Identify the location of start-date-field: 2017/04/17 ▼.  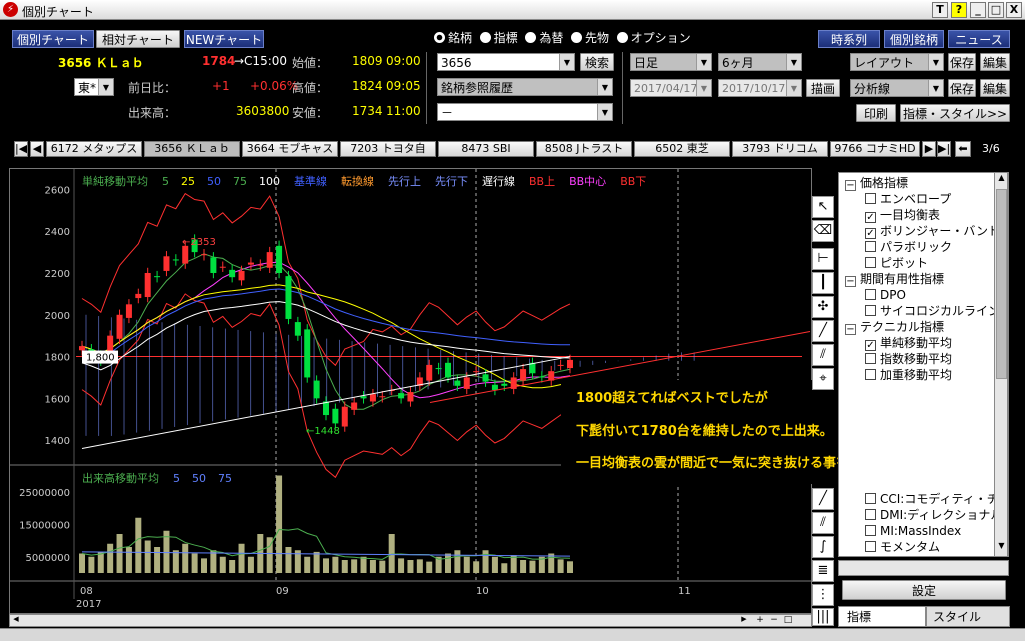
(671, 88).